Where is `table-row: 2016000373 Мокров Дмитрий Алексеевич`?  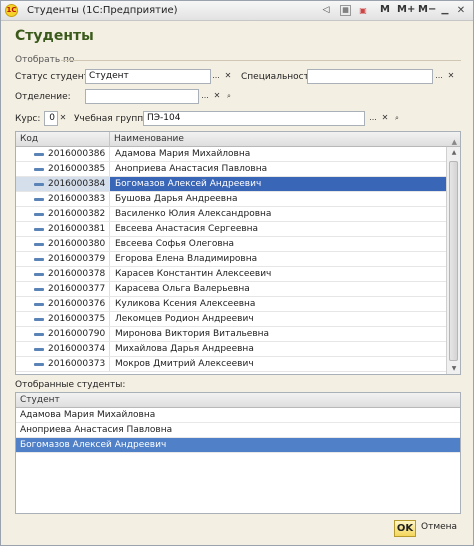 table-row: 2016000373 Мокров Дмитрий Алексеевич is located at coordinates (231, 364).